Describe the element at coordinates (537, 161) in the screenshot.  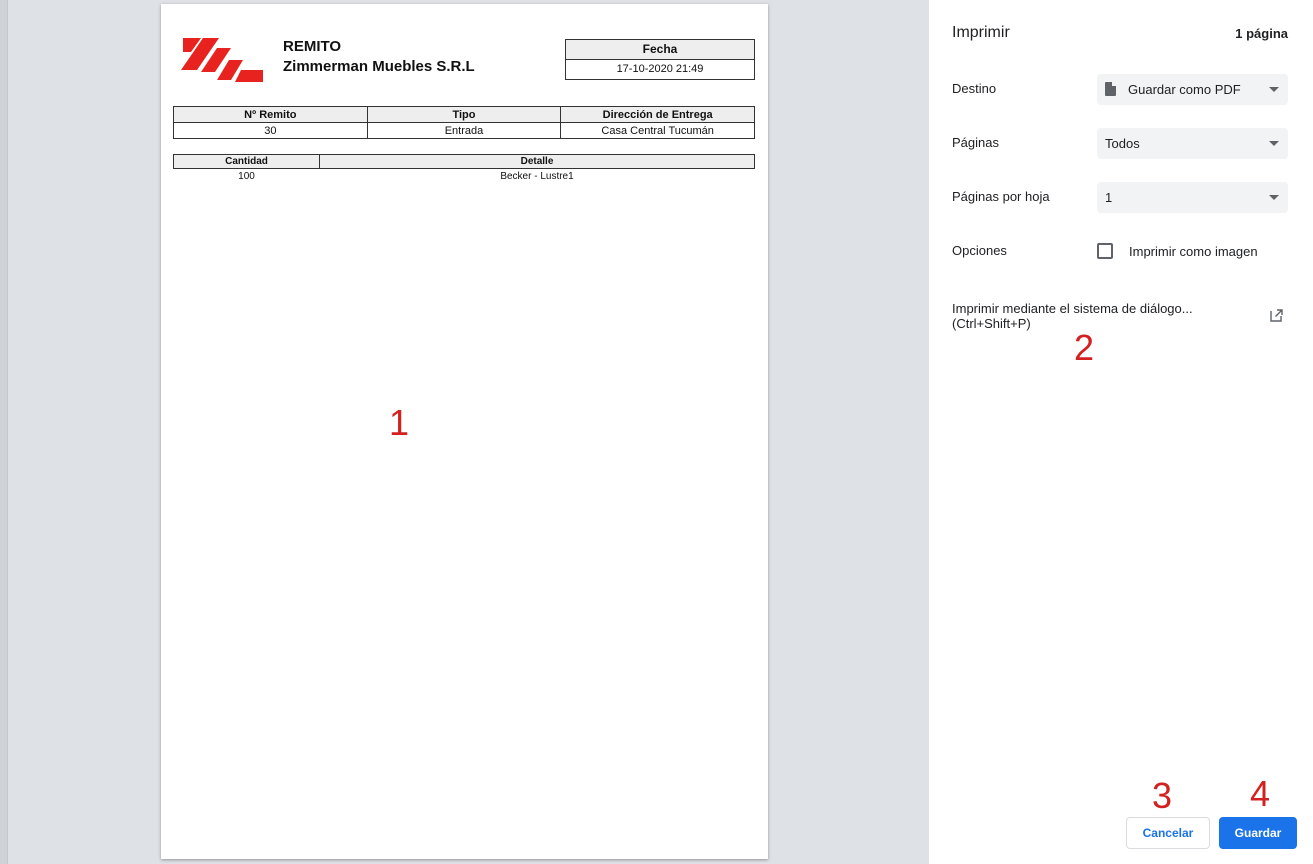
I see `table-header: Detalle` at that location.